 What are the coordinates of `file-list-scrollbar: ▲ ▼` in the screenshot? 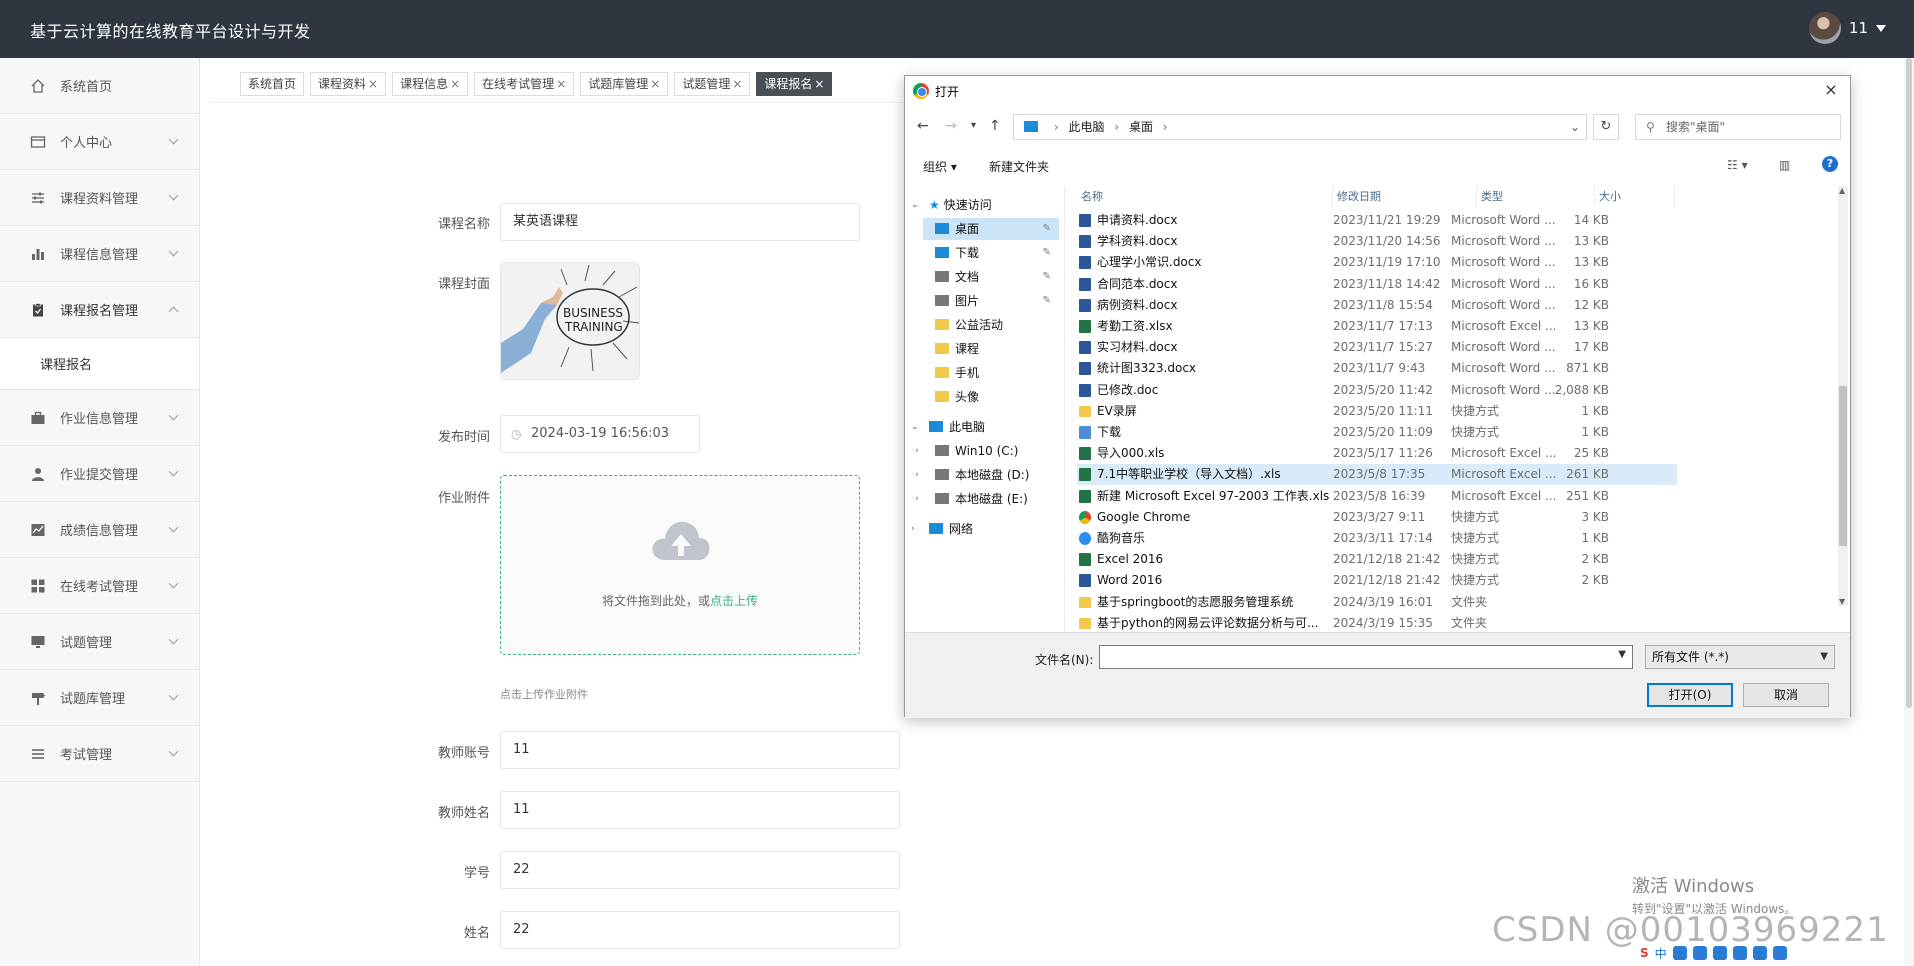 It's located at (1843, 396).